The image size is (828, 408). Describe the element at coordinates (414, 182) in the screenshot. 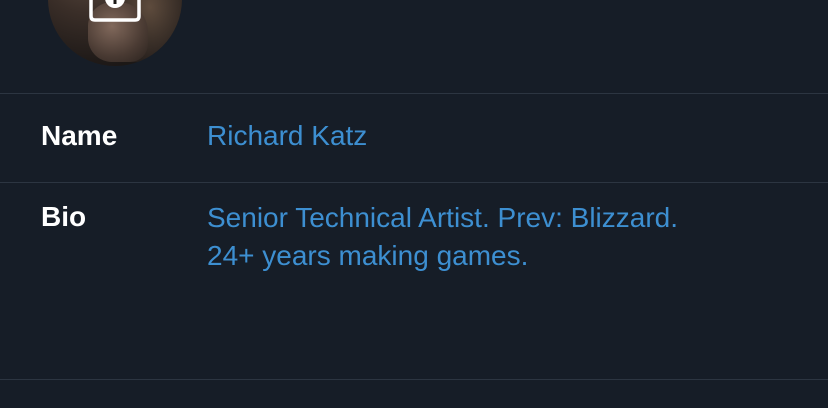

I see `divider-name-bio` at that location.